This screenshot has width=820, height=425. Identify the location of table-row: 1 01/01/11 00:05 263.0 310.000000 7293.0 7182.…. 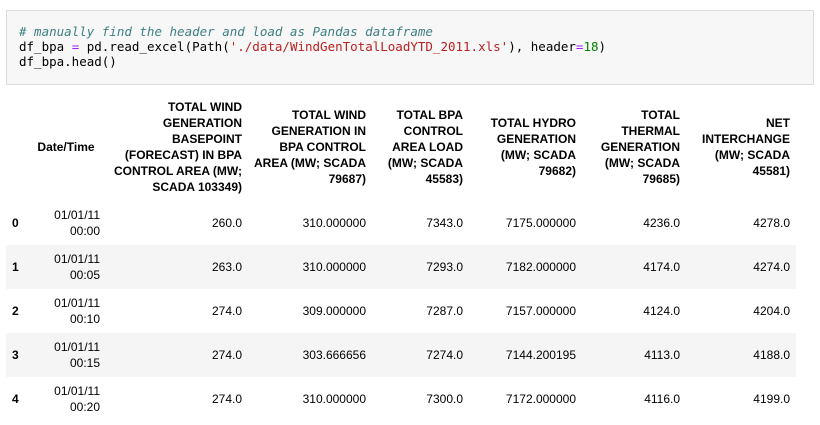
(401, 267).